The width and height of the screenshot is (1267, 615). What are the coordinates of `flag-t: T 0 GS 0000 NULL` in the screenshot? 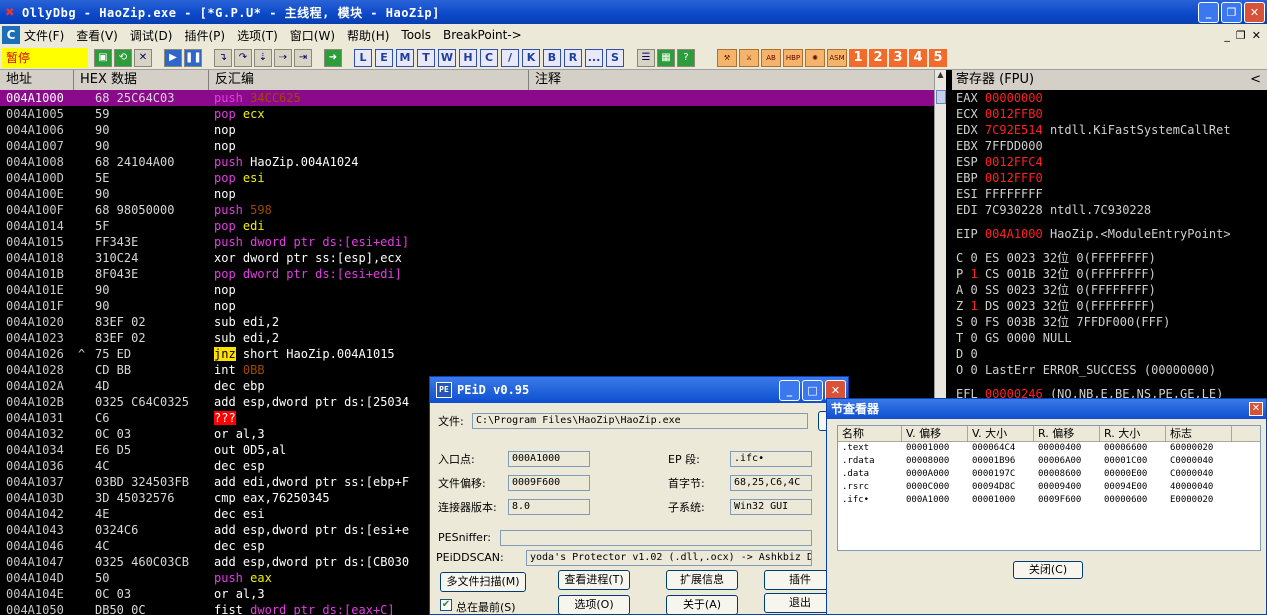 It's located at (1109, 338).